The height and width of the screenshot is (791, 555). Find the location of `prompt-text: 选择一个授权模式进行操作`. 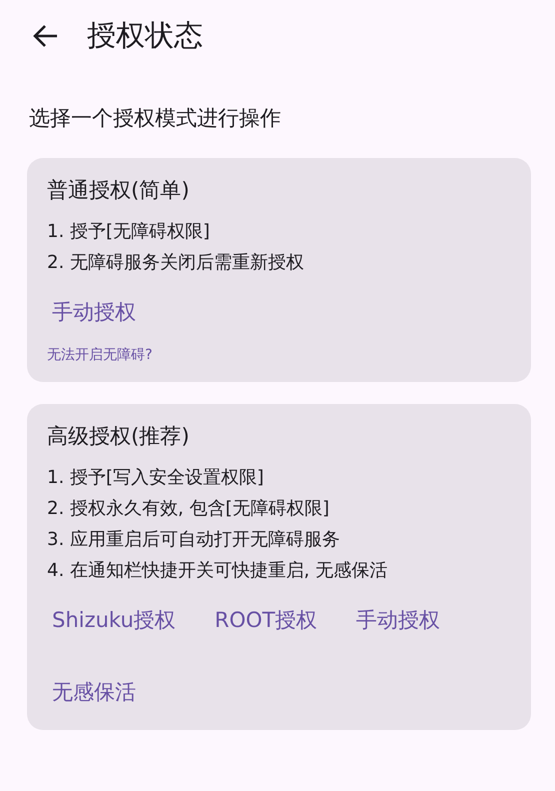

prompt-text: 选择一个授权模式进行操作 is located at coordinates (155, 118).